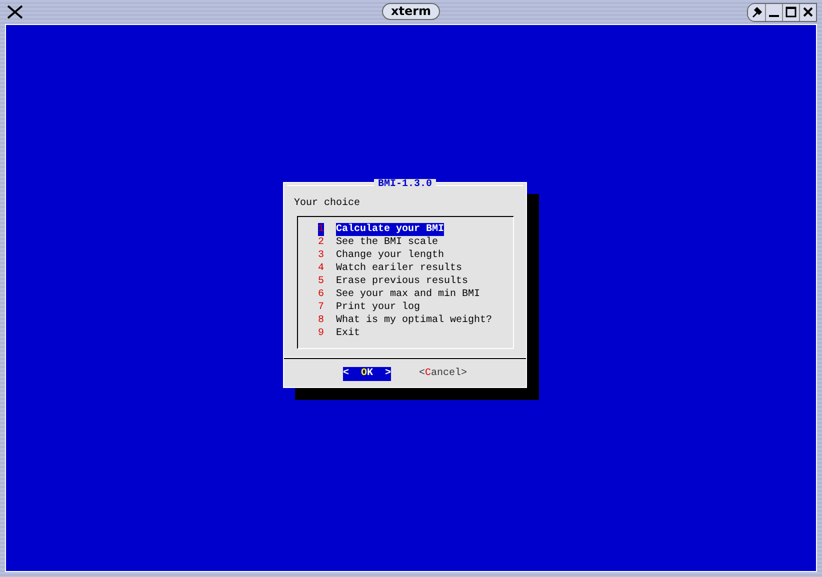  Describe the element at coordinates (443, 374) in the screenshot. I see `cancel-button: <Cancel>` at that location.